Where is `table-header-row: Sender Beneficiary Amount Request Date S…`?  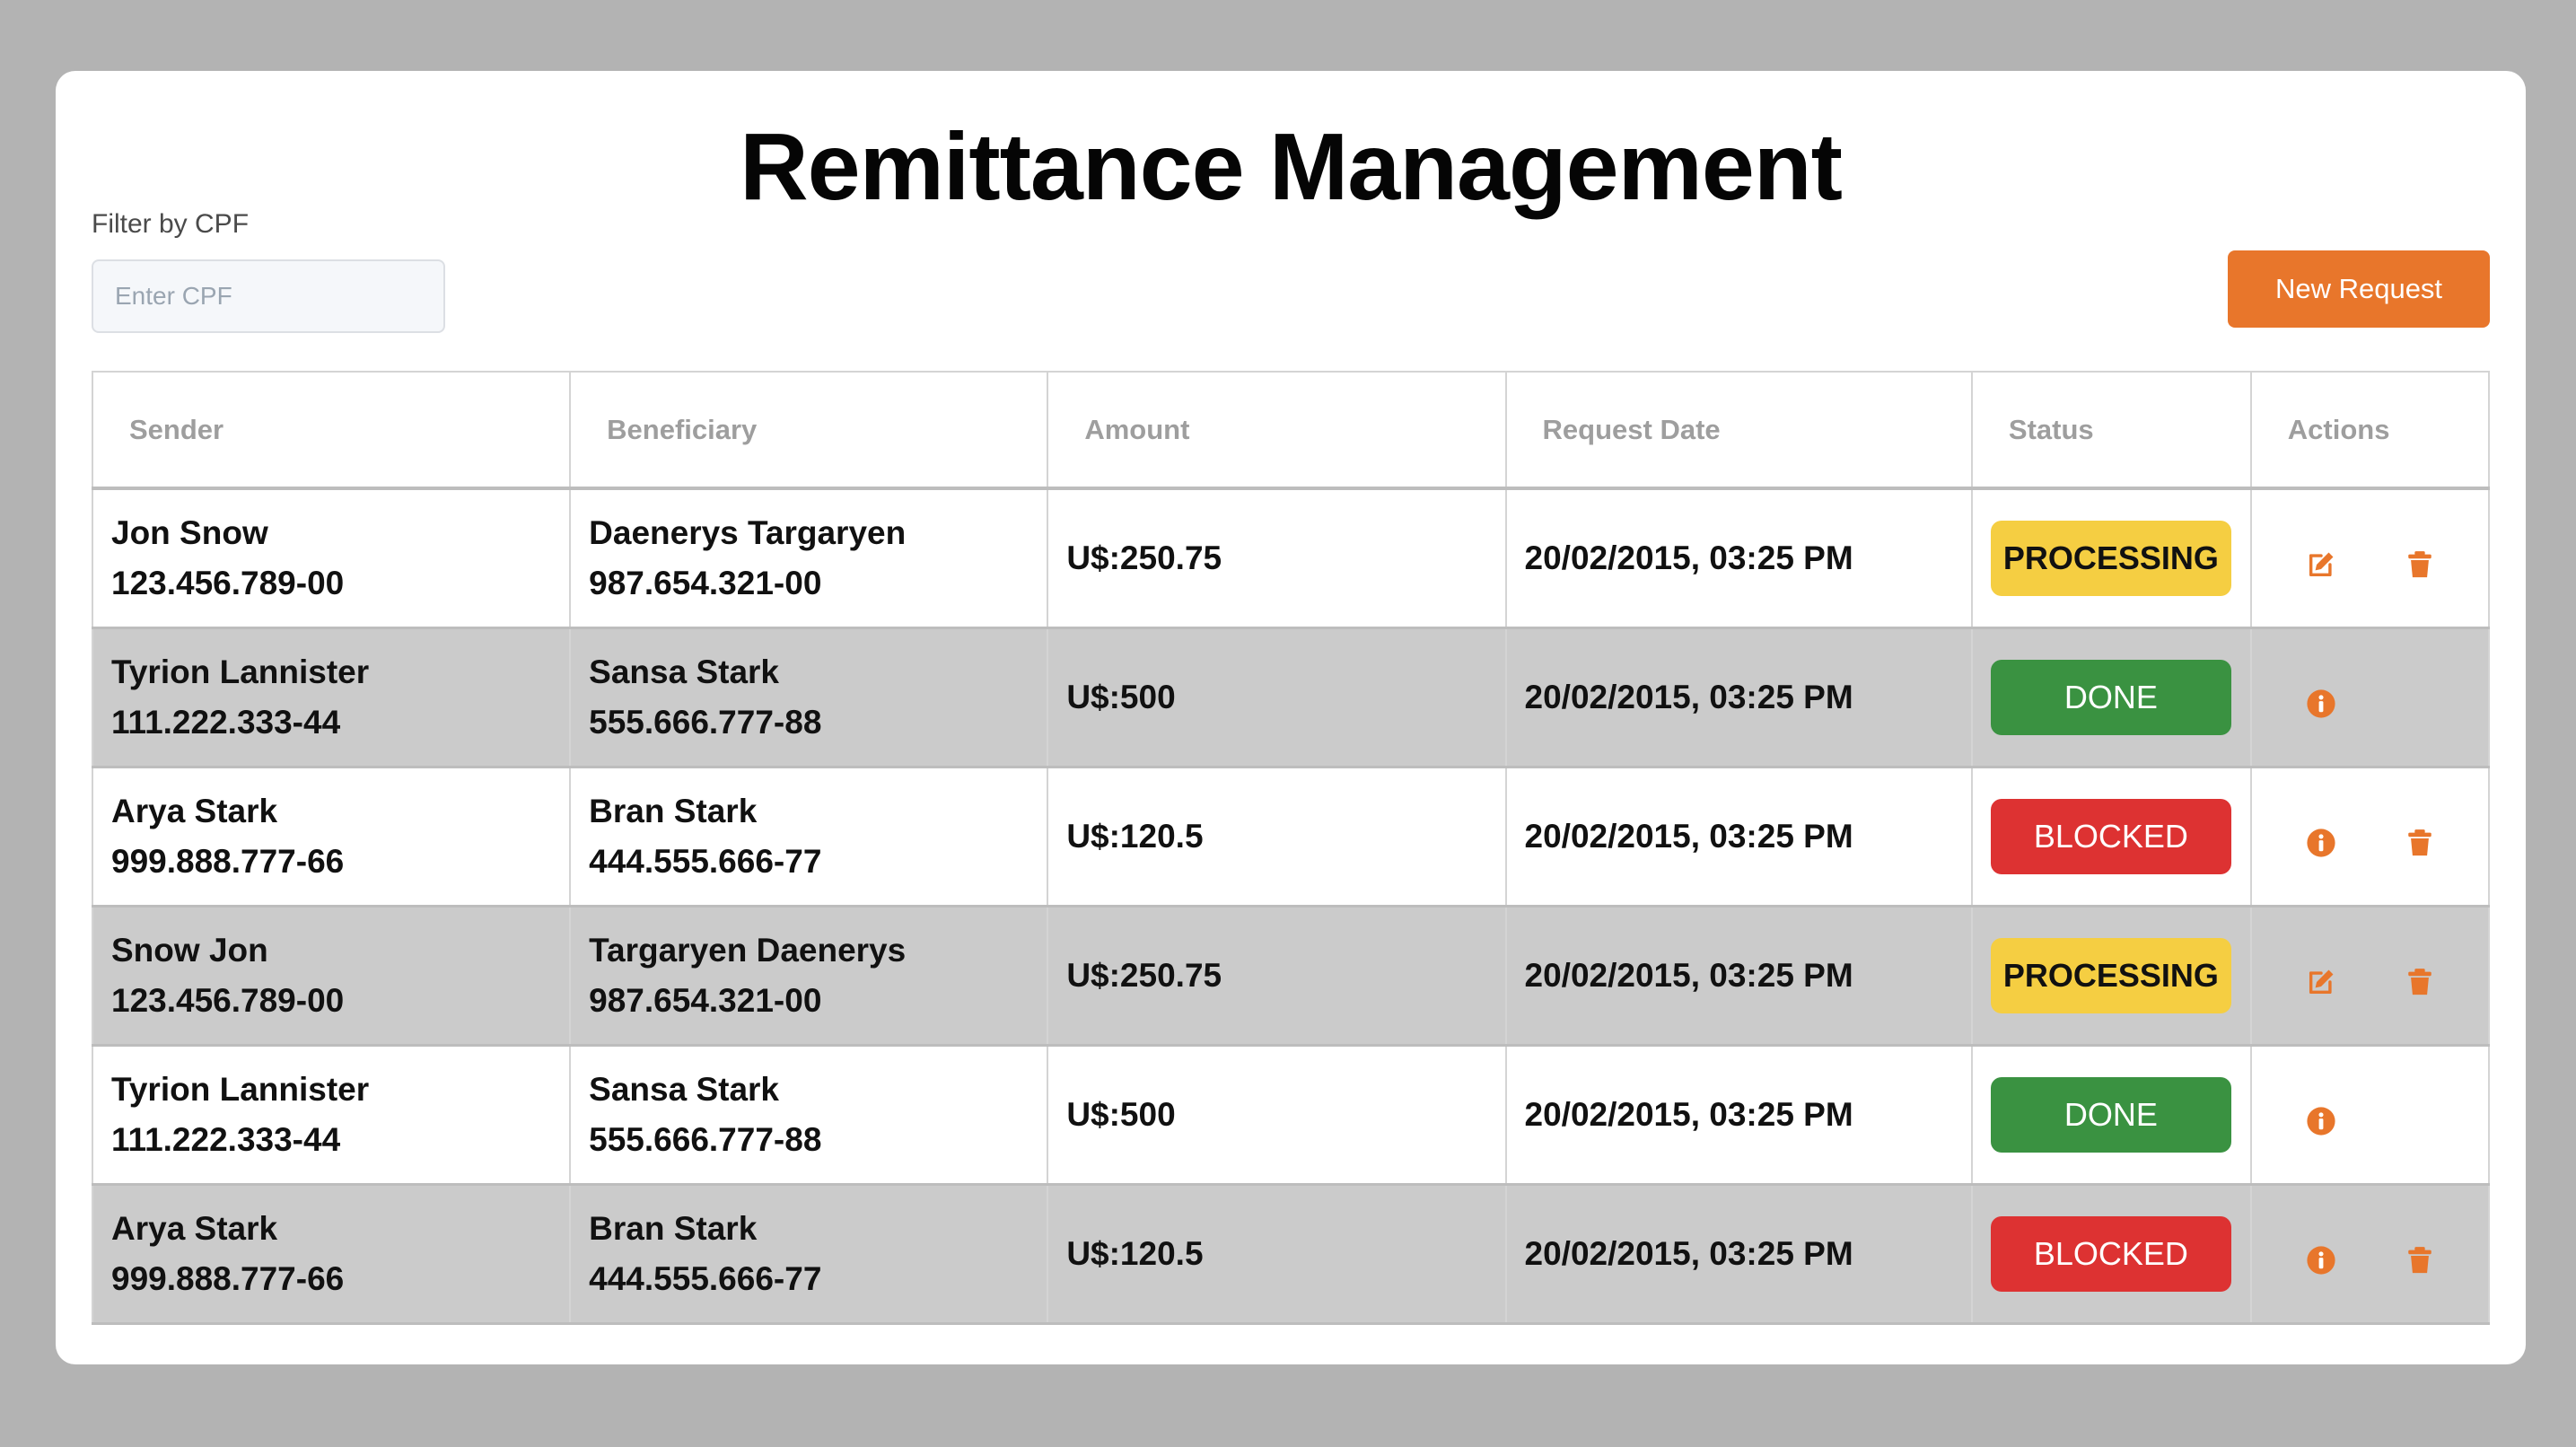 table-header-row: Sender Beneficiary Amount Request Date S… is located at coordinates (1291, 430).